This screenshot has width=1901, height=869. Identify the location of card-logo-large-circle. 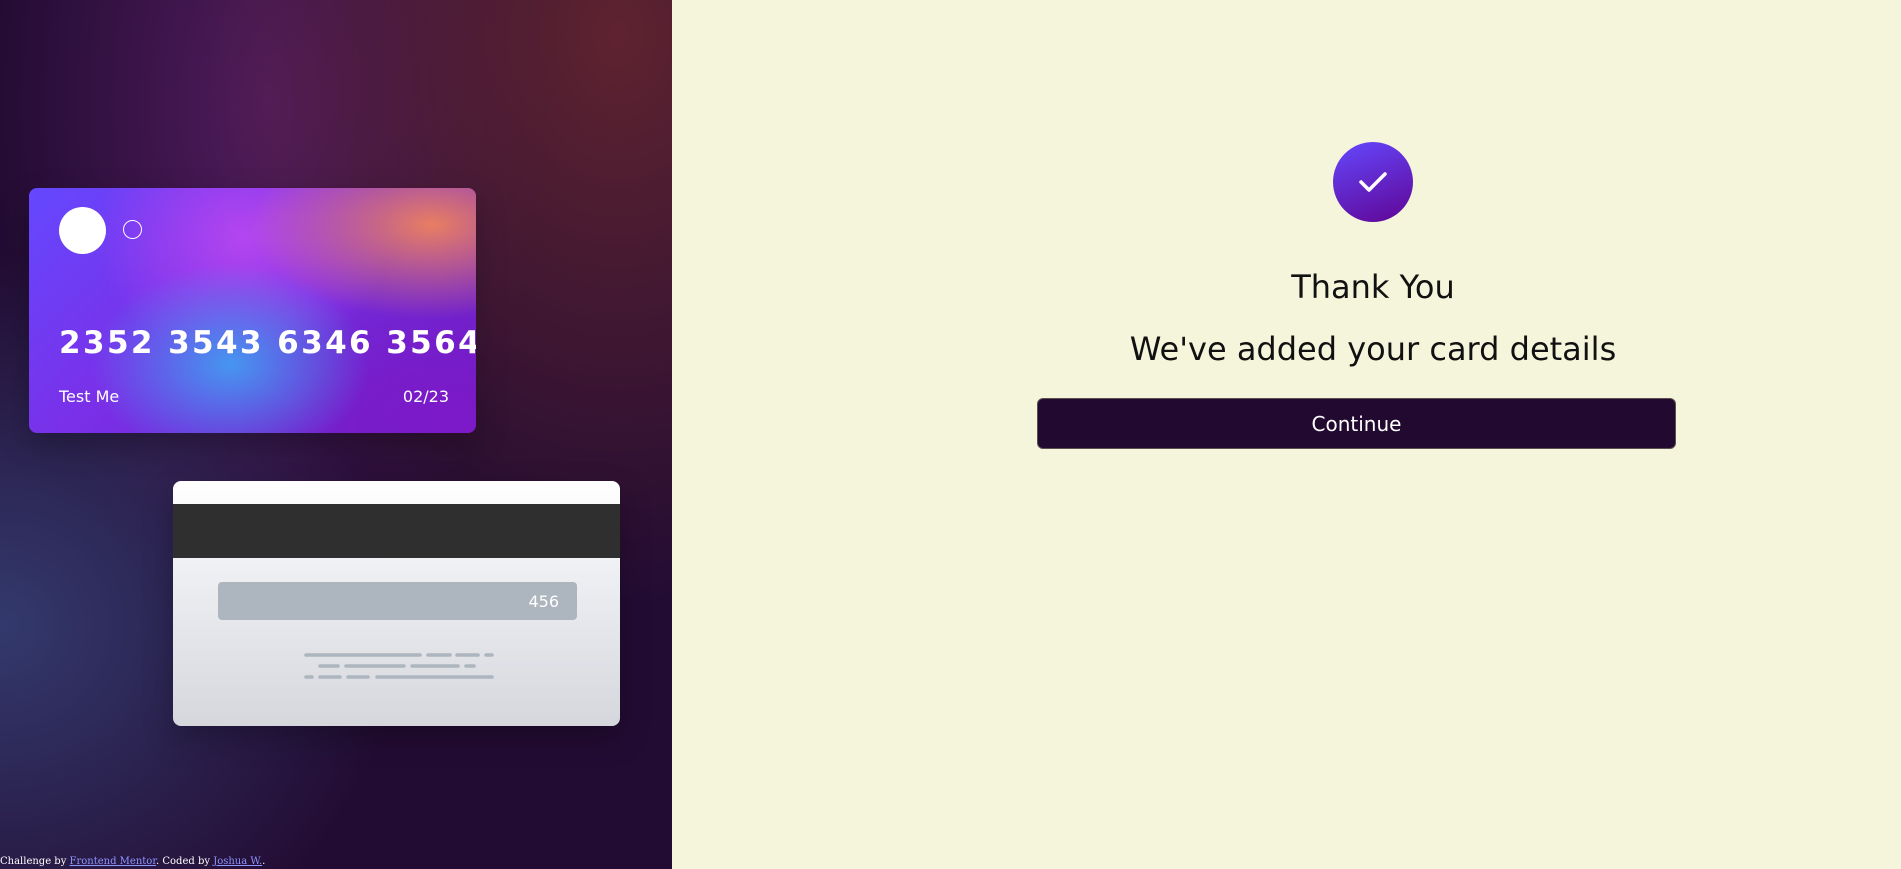
(82, 230).